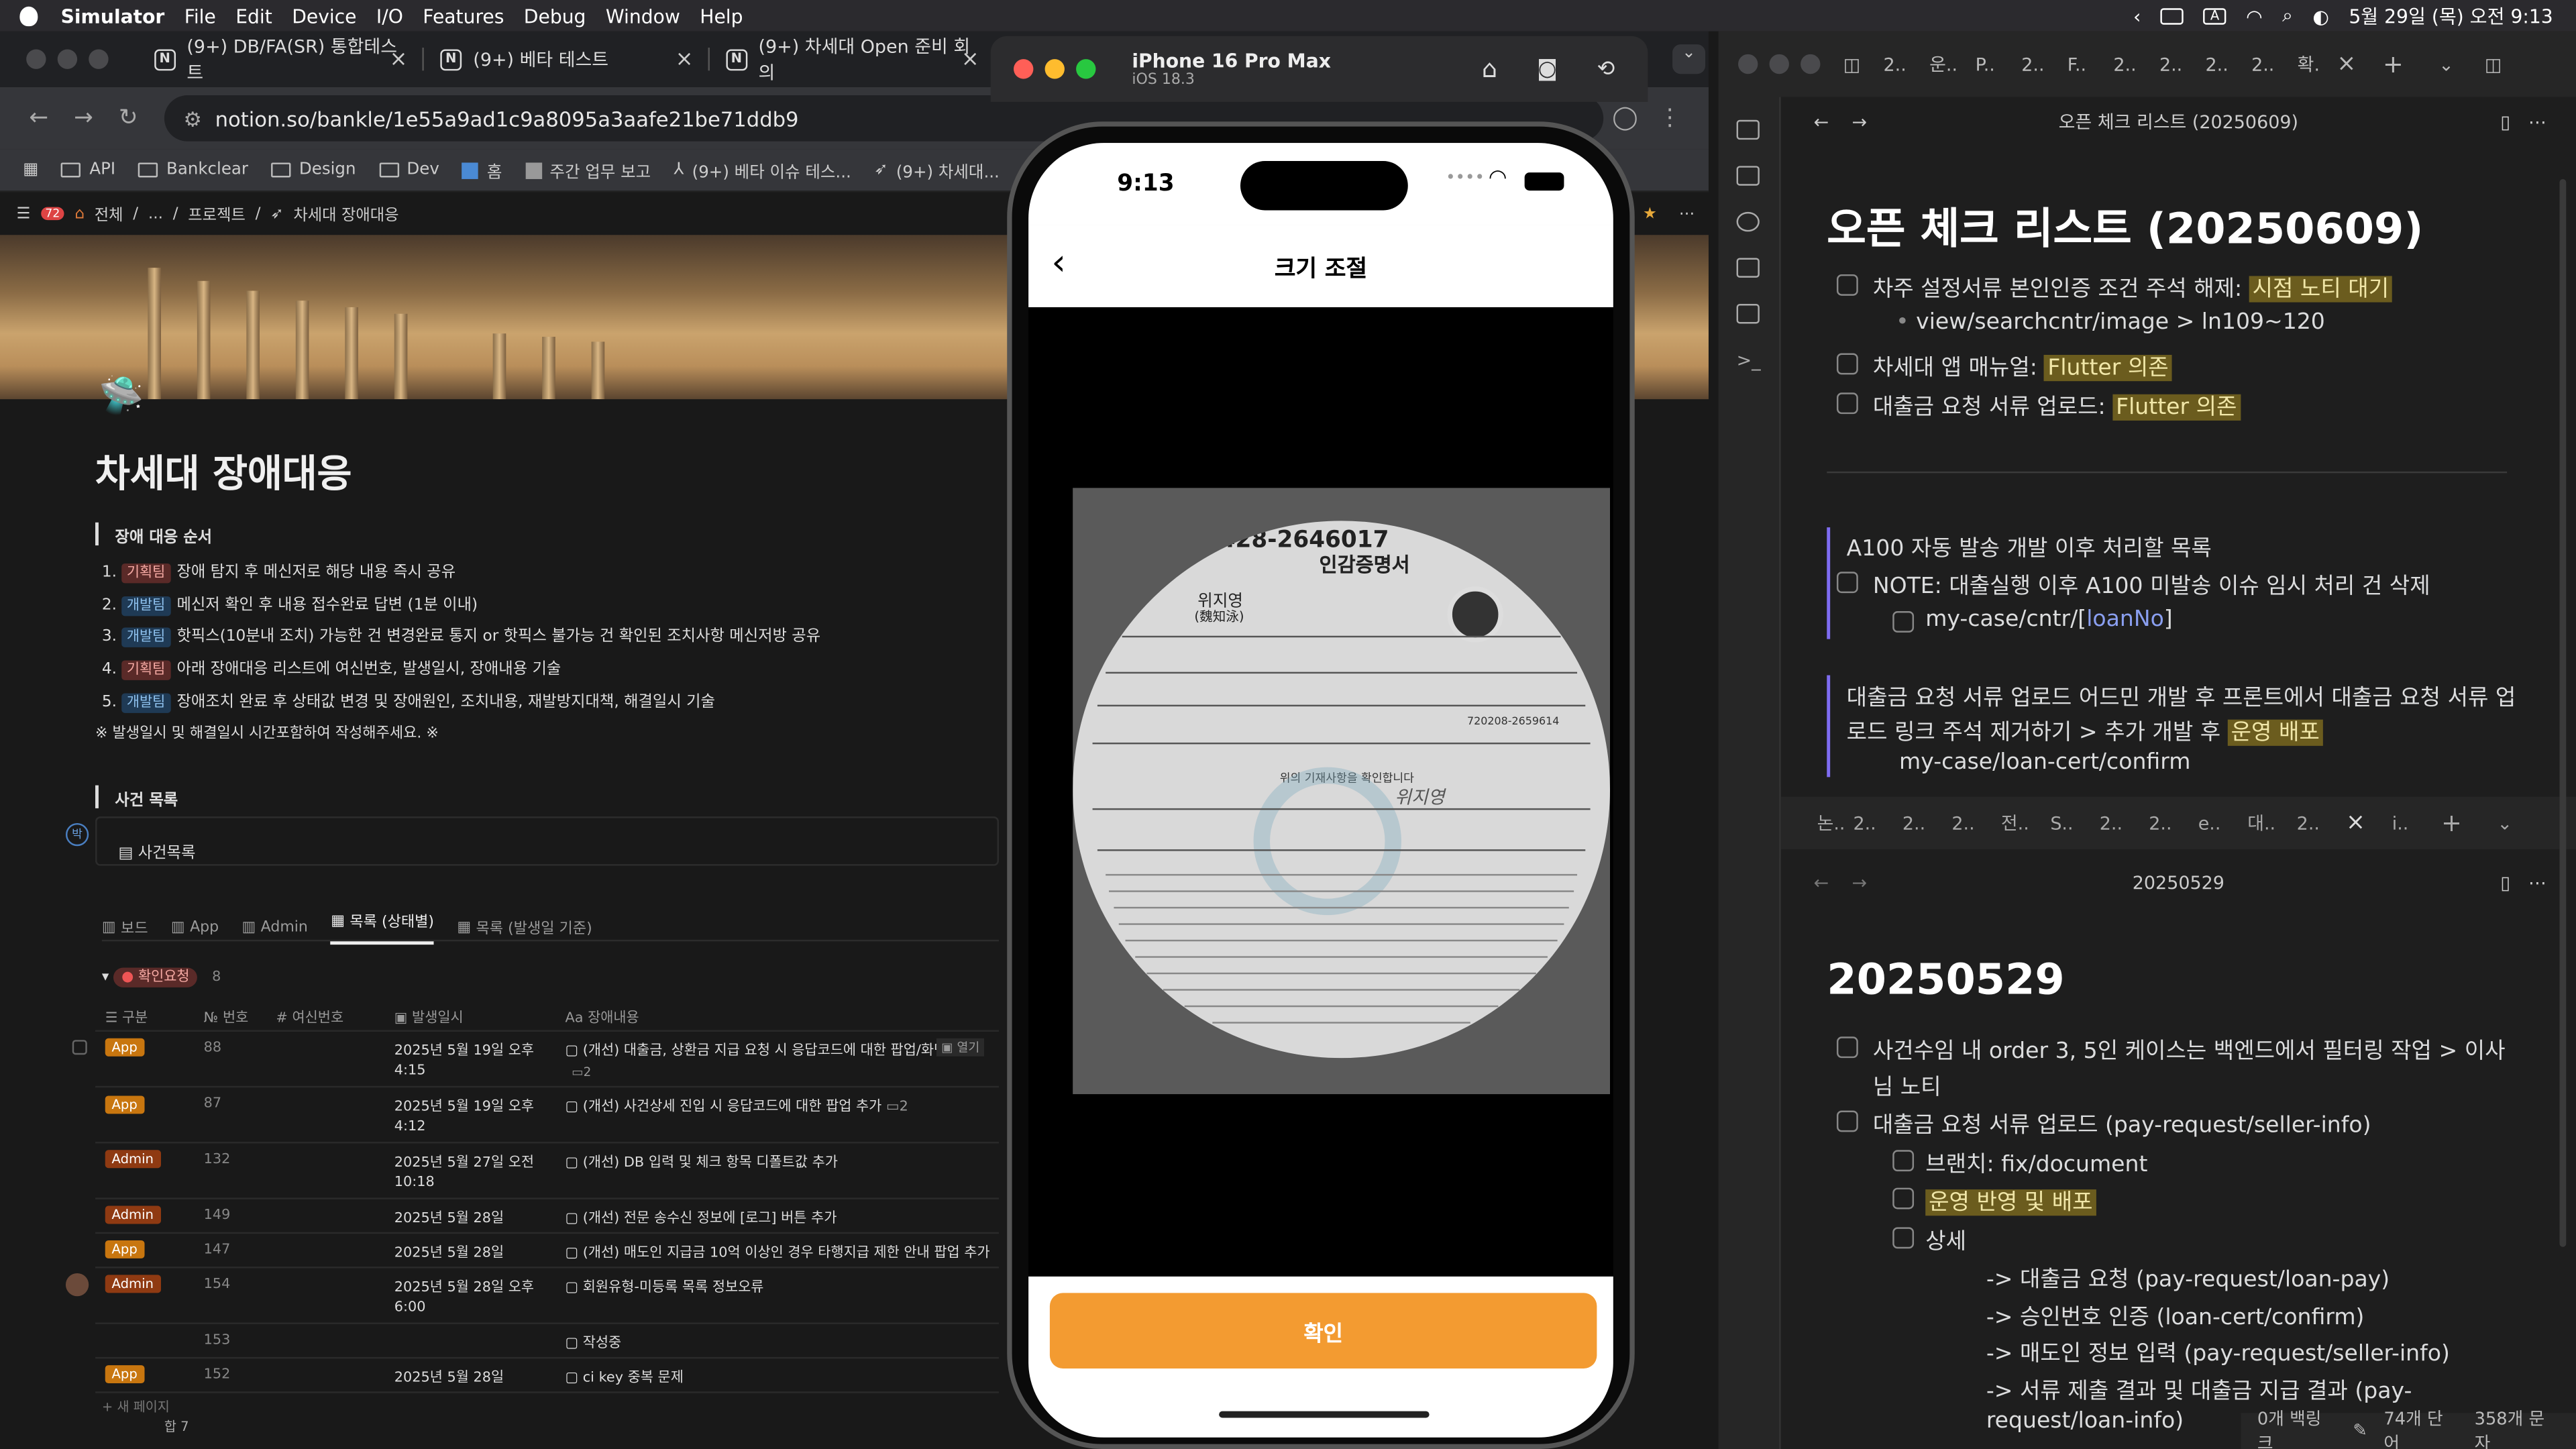 Image resolution: width=2576 pixels, height=1449 pixels. What do you see at coordinates (125, 927) in the screenshot?
I see `tab-board: ▥ 보드` at bounding box center [125, 927].